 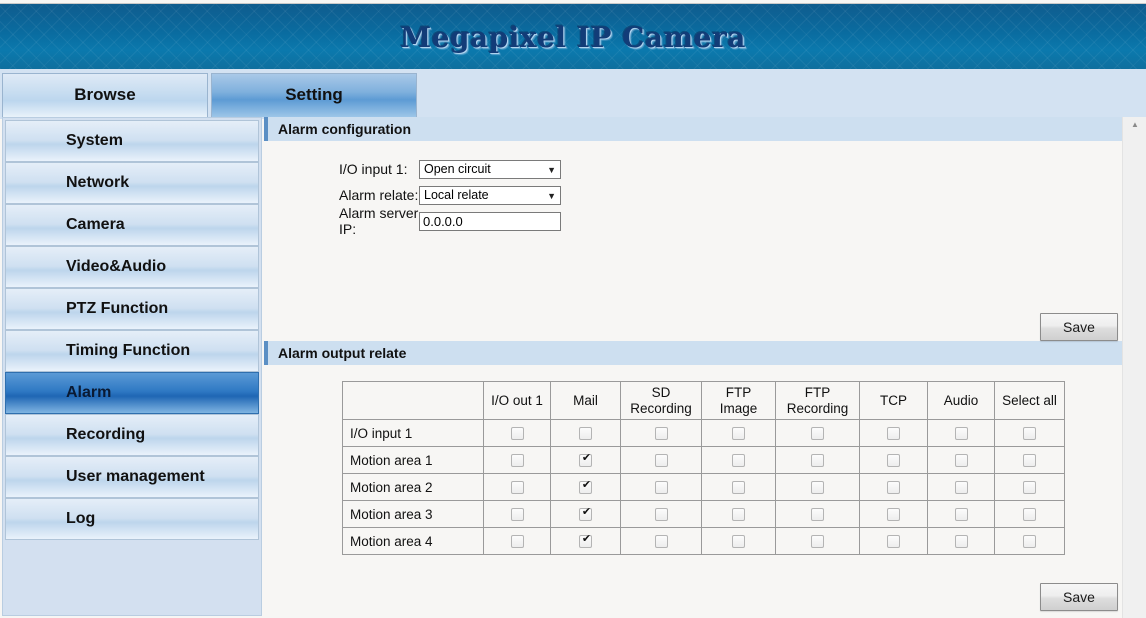 What do you see at coordinates (961, 542) in the screenshot?
I see `checkbox-motion-area-4-audio` at bounding box center [961, 542].